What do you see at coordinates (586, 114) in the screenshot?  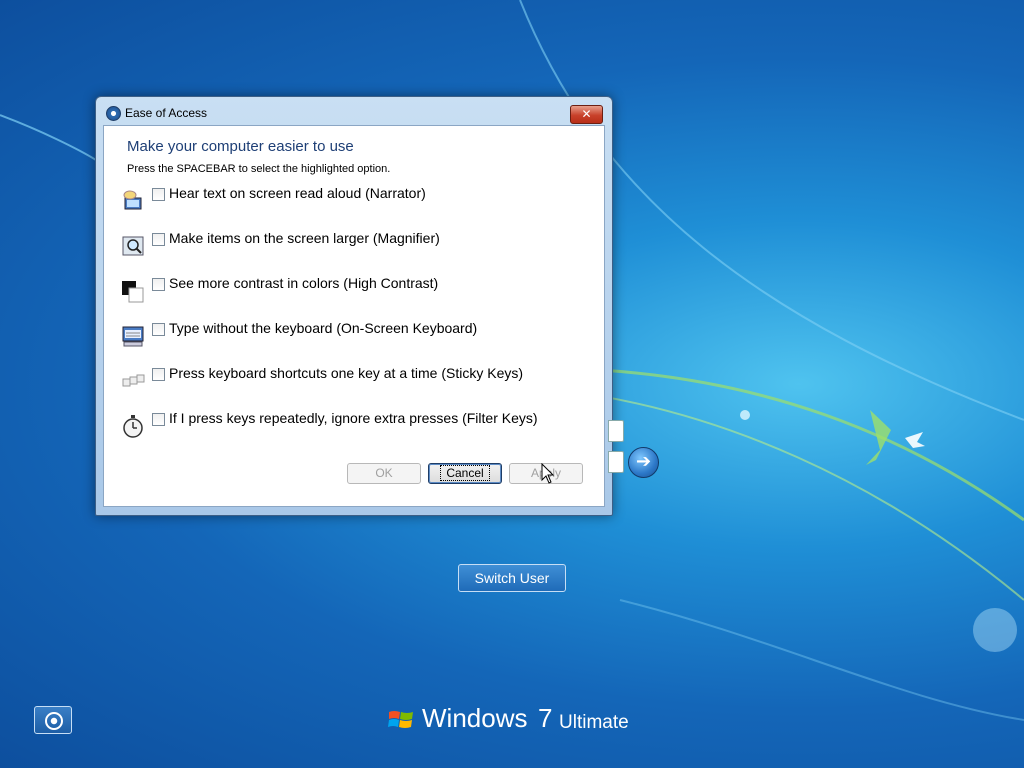 I see `close-button: ✕` at bounding box center [586, 114].